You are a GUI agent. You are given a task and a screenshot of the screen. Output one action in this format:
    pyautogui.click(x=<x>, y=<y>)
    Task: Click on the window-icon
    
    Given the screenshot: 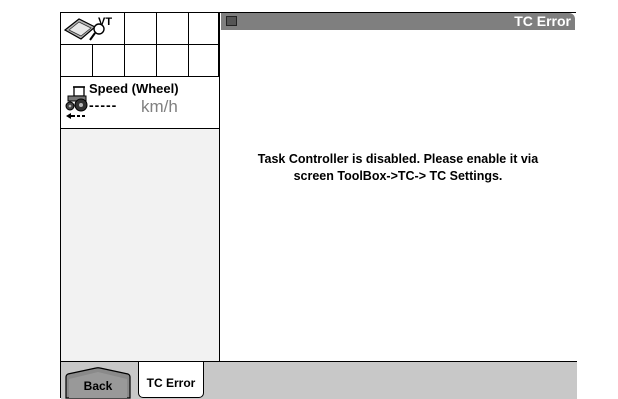 What is the action you would take?
    pyautogui.click(x=231, y=21)
    